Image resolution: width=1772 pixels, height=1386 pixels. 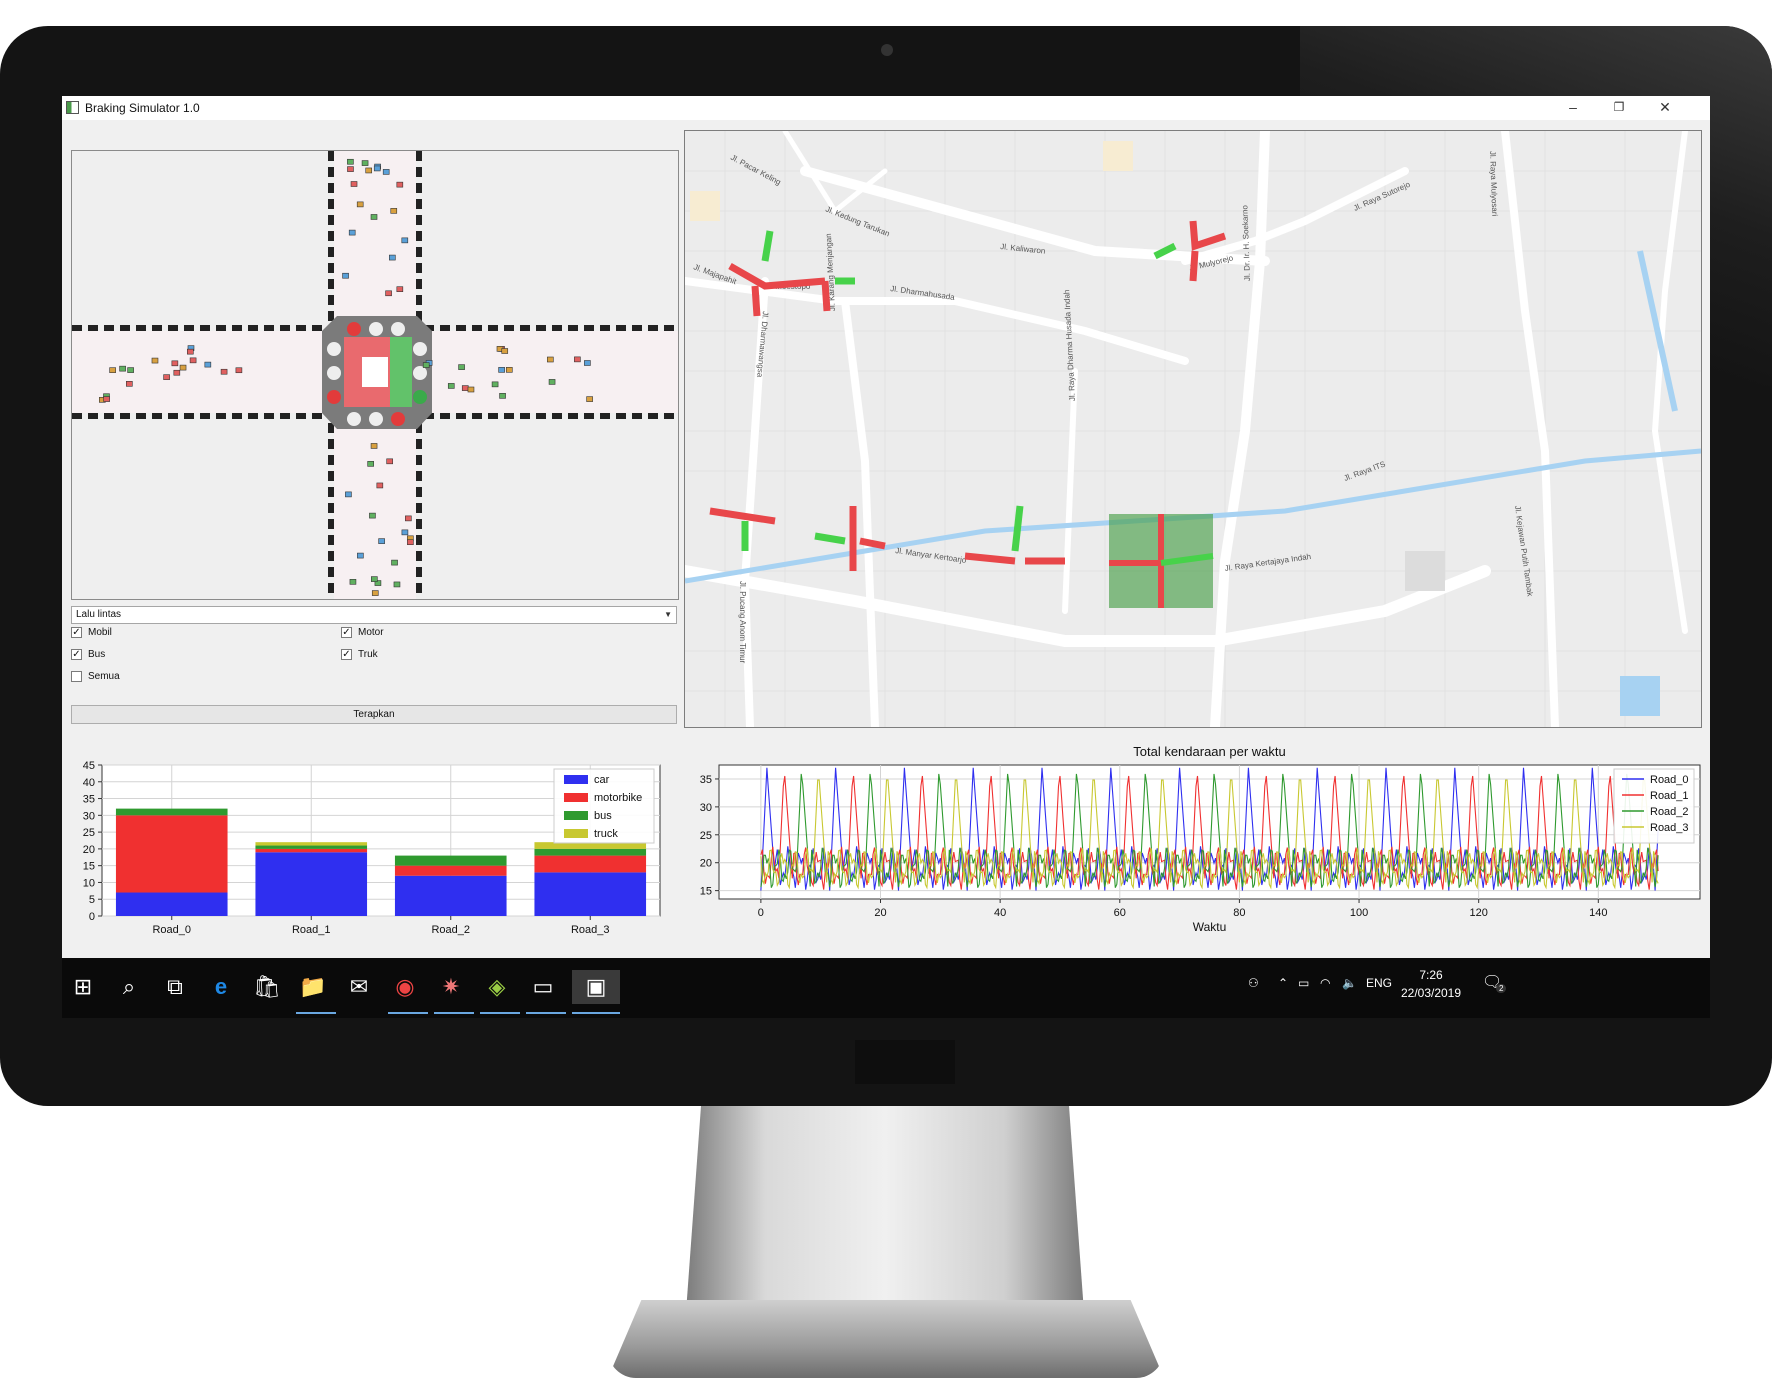 I want to click on search-icon: ⌕, so click(x=129, y=987).